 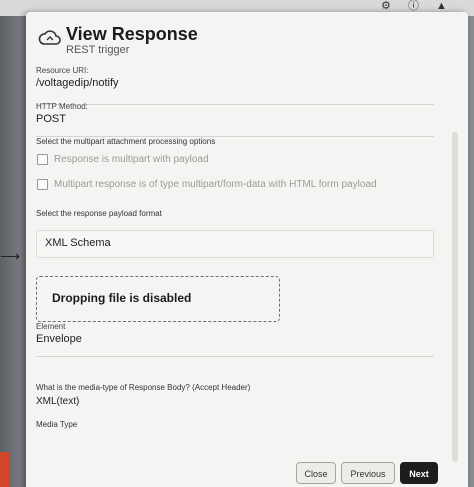 What do you see at coordinates (59, 339) in the screenshot?
I see `element-value: Envelope` at bounding box center [59, 339].